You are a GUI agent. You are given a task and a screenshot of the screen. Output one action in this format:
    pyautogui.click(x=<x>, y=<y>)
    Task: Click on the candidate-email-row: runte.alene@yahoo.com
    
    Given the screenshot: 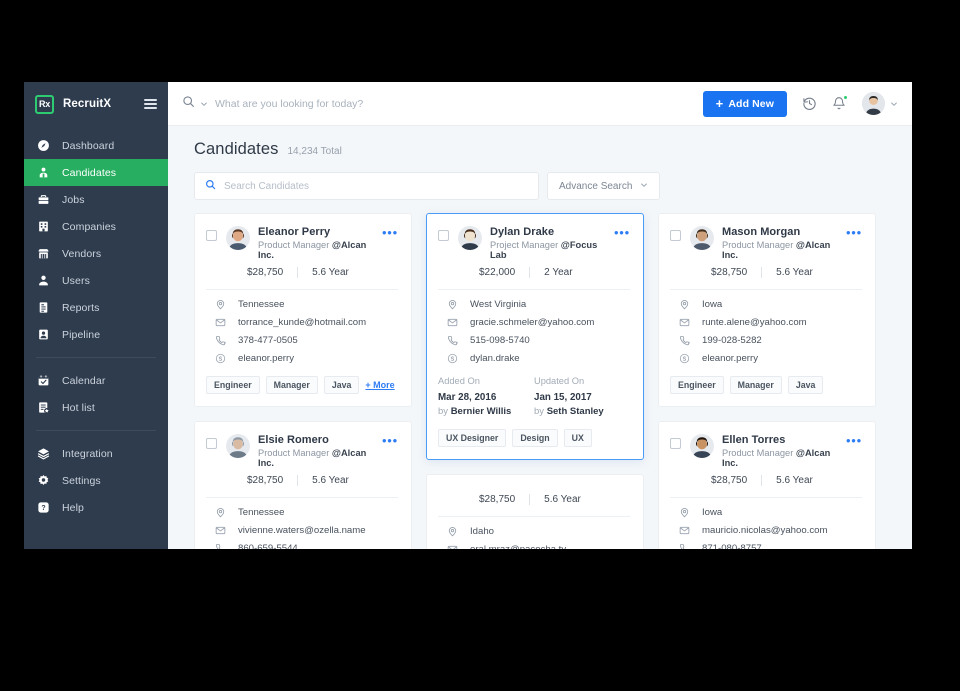 What is the action you would take?
    pyautogui.click(x=766, y=322)
    